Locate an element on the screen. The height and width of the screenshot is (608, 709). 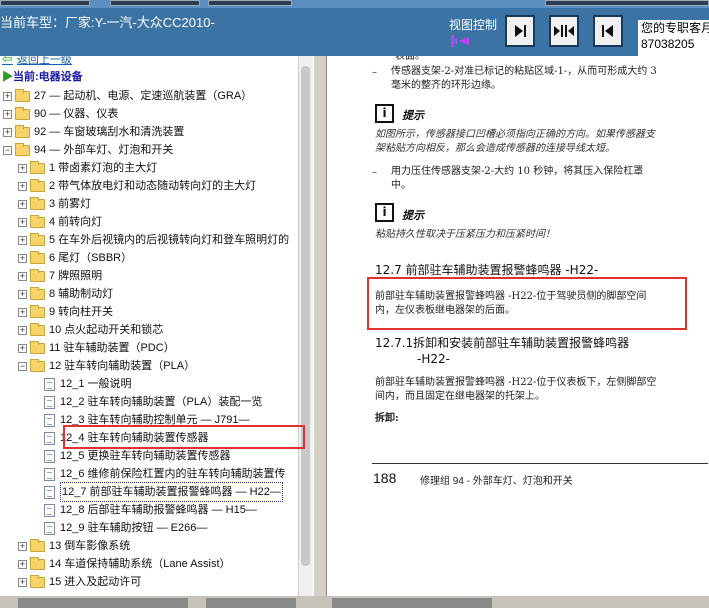
tree-doc-item: 12_7 前部驻车辅助装置报警蜂鸣器 — H22— is located at coordinates (163, 492).